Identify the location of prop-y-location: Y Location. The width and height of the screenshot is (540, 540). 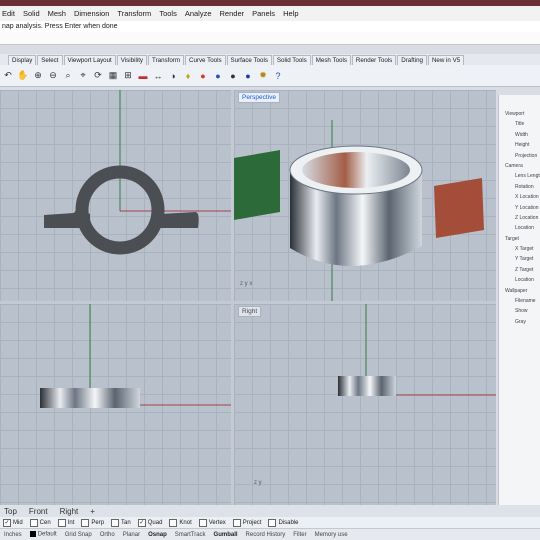
(519, 208).